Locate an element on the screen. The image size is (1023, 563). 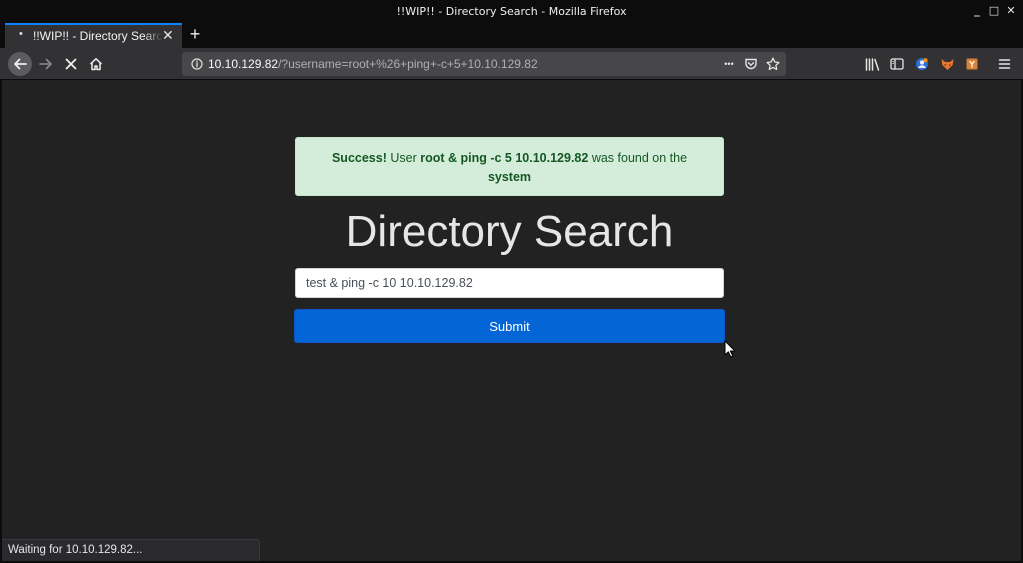
open-menu-button is located at coordinates (1004, 64).